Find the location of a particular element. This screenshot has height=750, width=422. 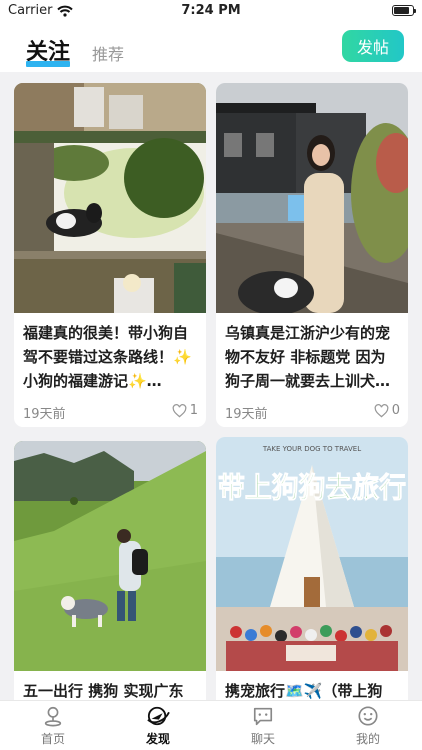

like-count-1: 1 is located at coordinates (193, 410).